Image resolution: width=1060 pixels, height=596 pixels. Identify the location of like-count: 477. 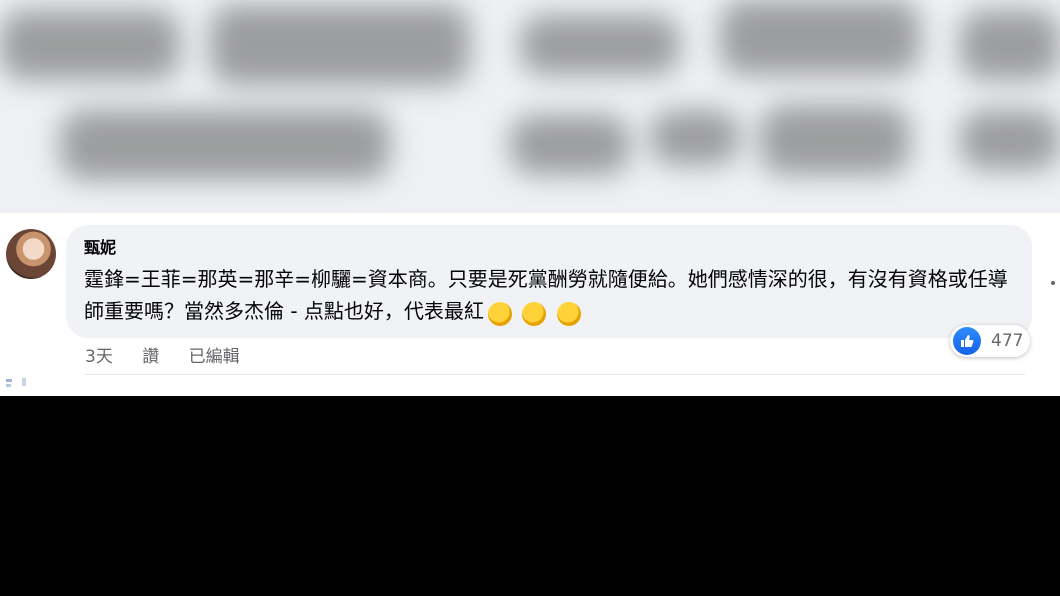
(1007, 341).